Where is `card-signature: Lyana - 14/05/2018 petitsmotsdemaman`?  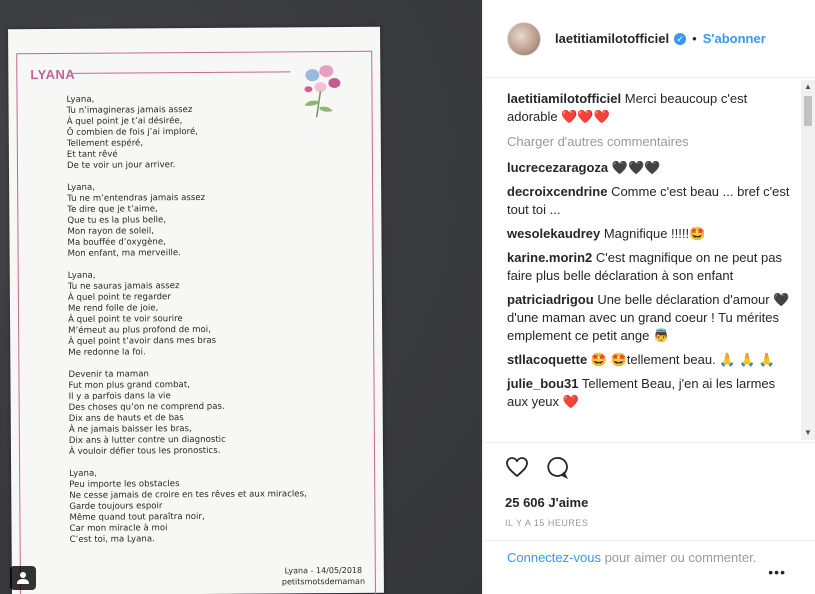 card-signature: Lyana - 14/05/2018 petitsmotsdemaman is located at coordinates (323, 576).